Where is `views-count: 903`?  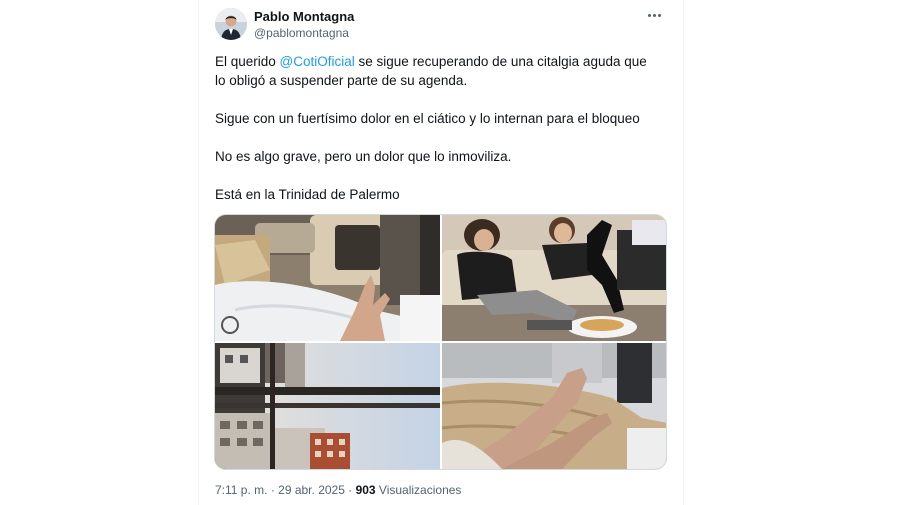
views-count: 903 is located at coordinates (365, 490).